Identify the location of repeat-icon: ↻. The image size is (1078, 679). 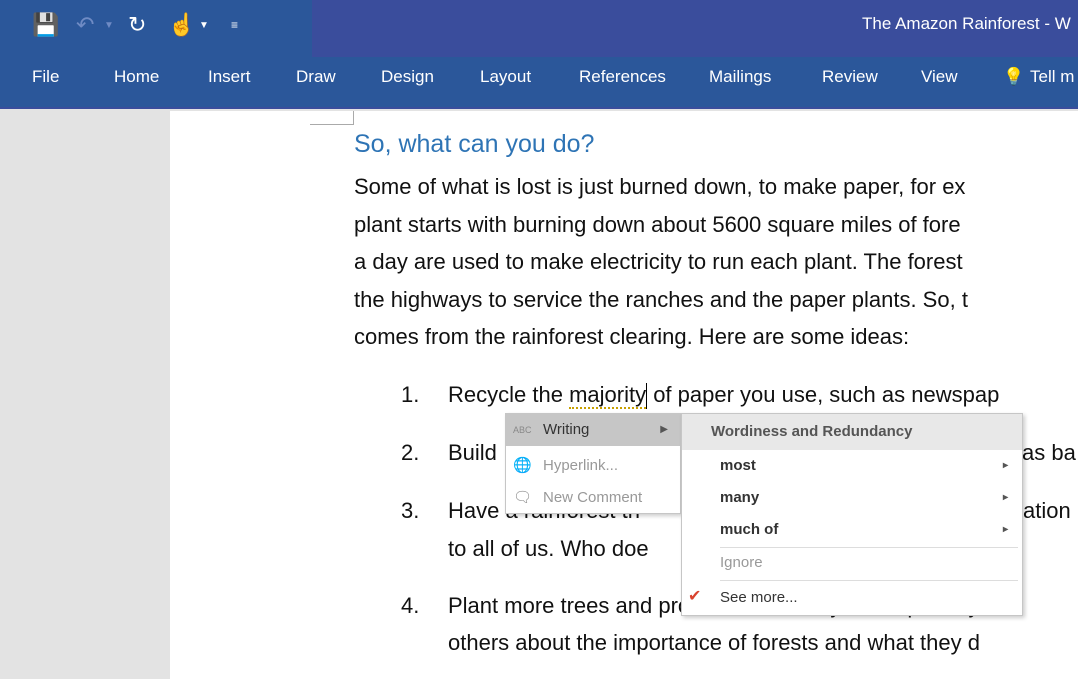
(137, 25).